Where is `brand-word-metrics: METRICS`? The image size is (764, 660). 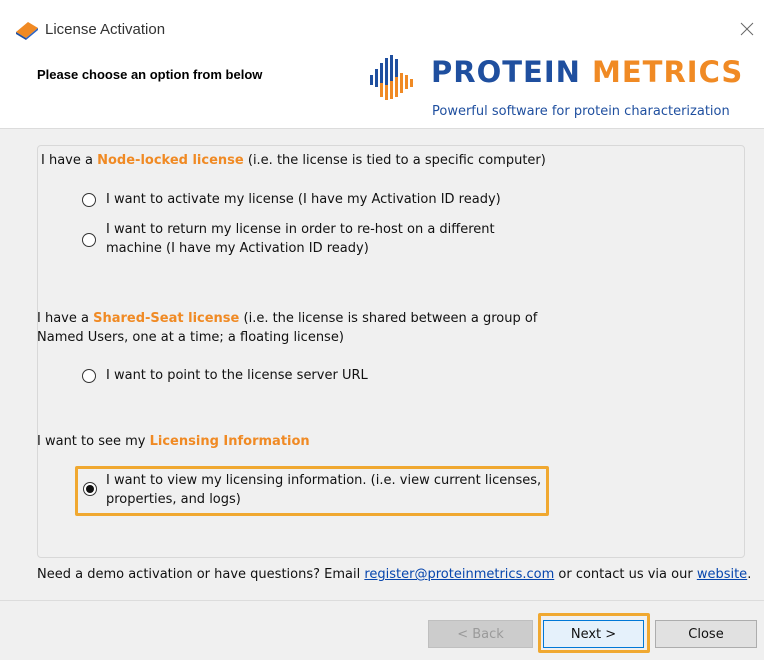
brand-word-metrics: METRICS is located at coordinates (668, 72).